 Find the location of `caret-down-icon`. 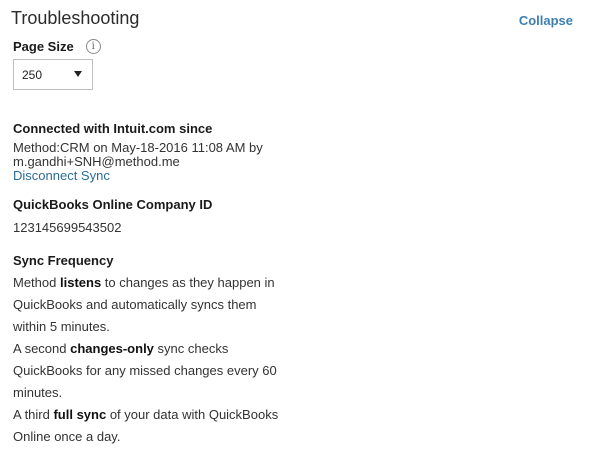

caret-down-icon is located at coordinates (78, 74).